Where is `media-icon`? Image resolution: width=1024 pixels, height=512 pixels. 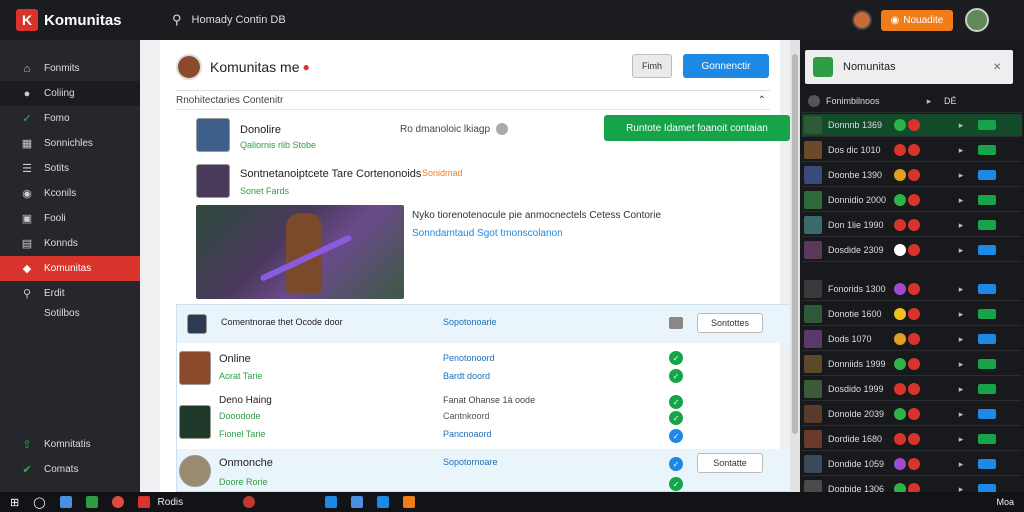 media-icon is located at coordinates (409, 502).